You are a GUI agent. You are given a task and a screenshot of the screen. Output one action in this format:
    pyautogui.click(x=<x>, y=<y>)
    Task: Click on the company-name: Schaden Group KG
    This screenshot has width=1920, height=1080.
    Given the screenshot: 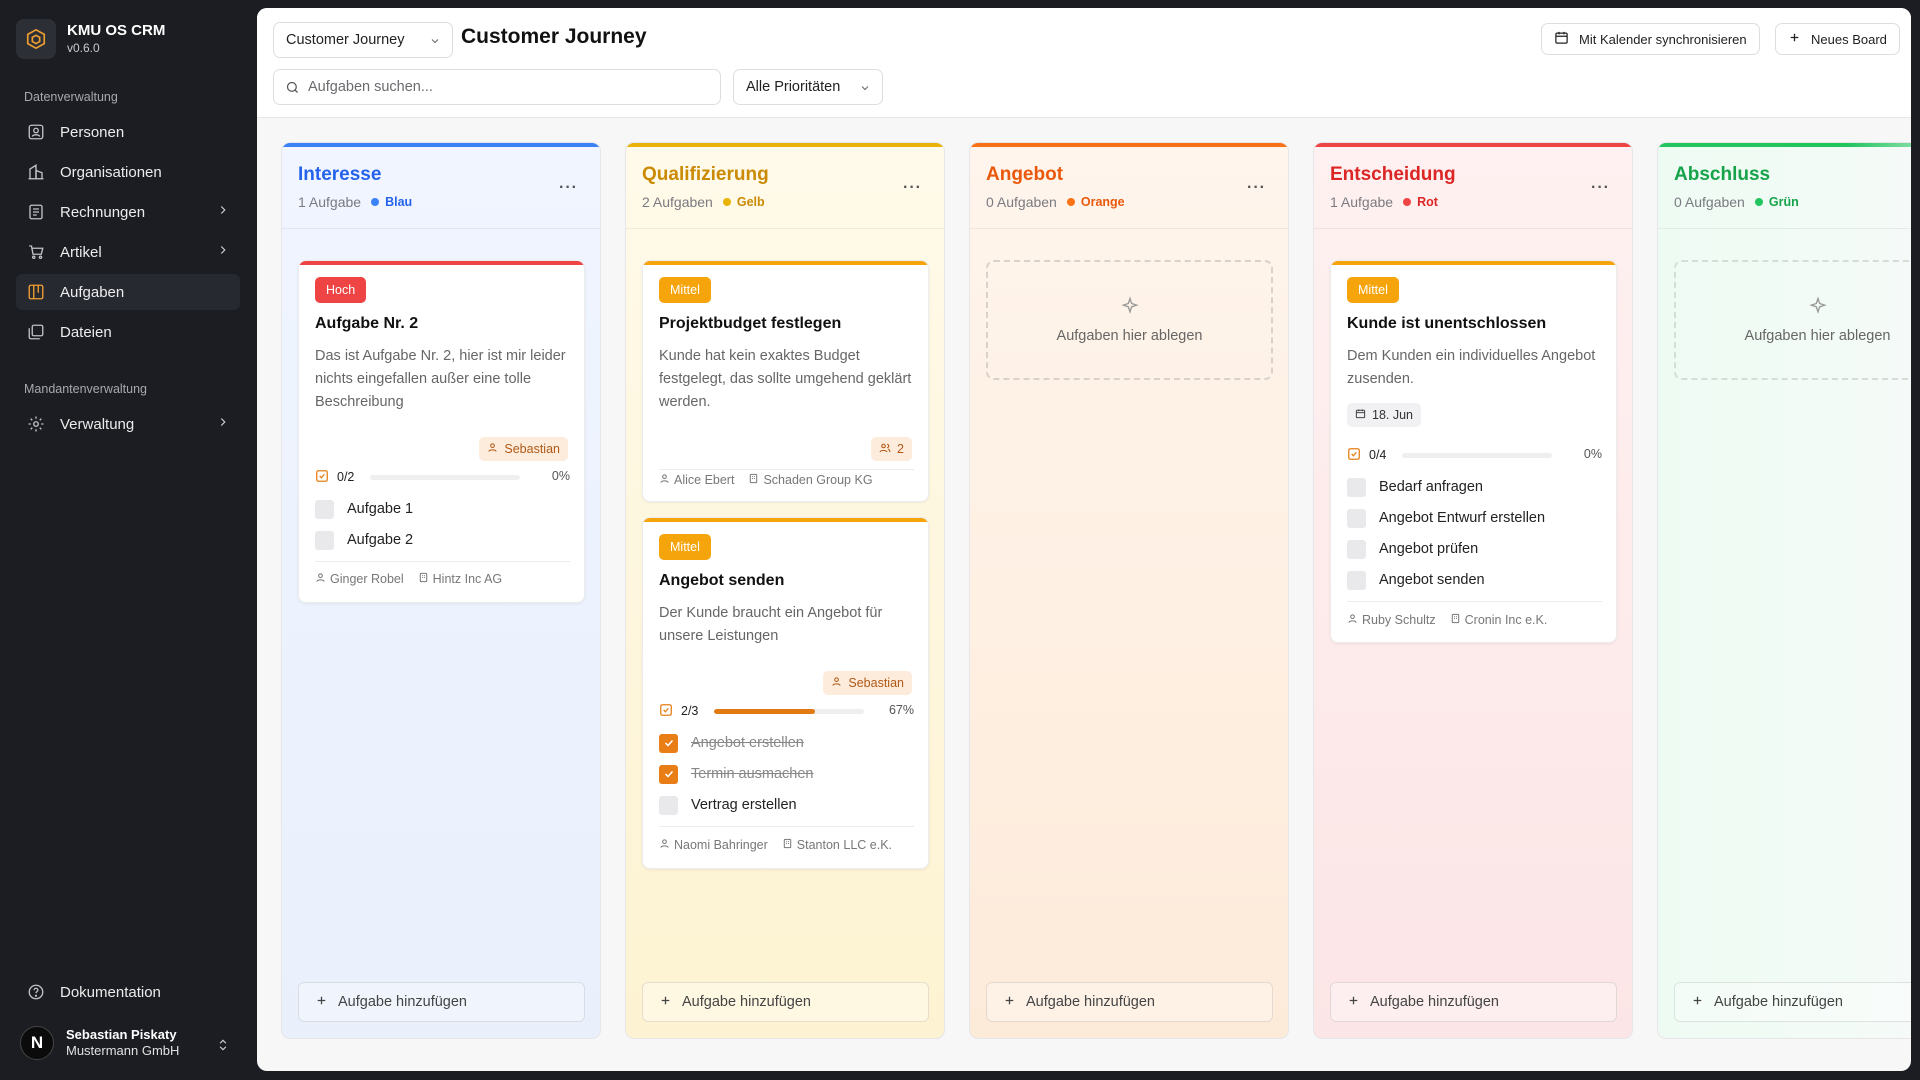 What is the action you would take?
    pyautogui.click(x=817, y=480)
    